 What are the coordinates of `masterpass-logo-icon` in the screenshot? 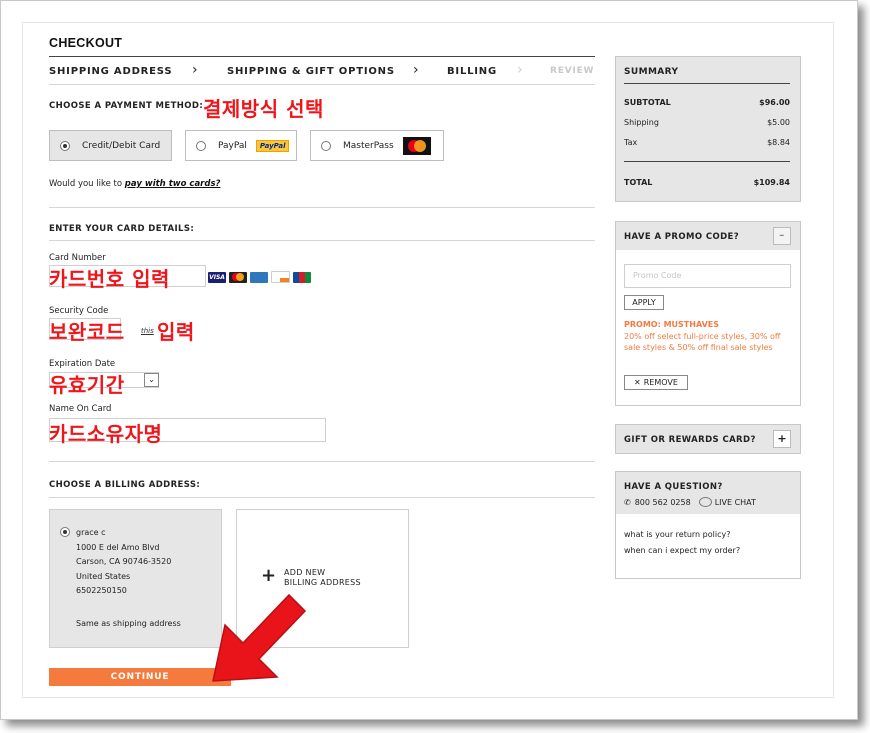 It's located at (416, 145).